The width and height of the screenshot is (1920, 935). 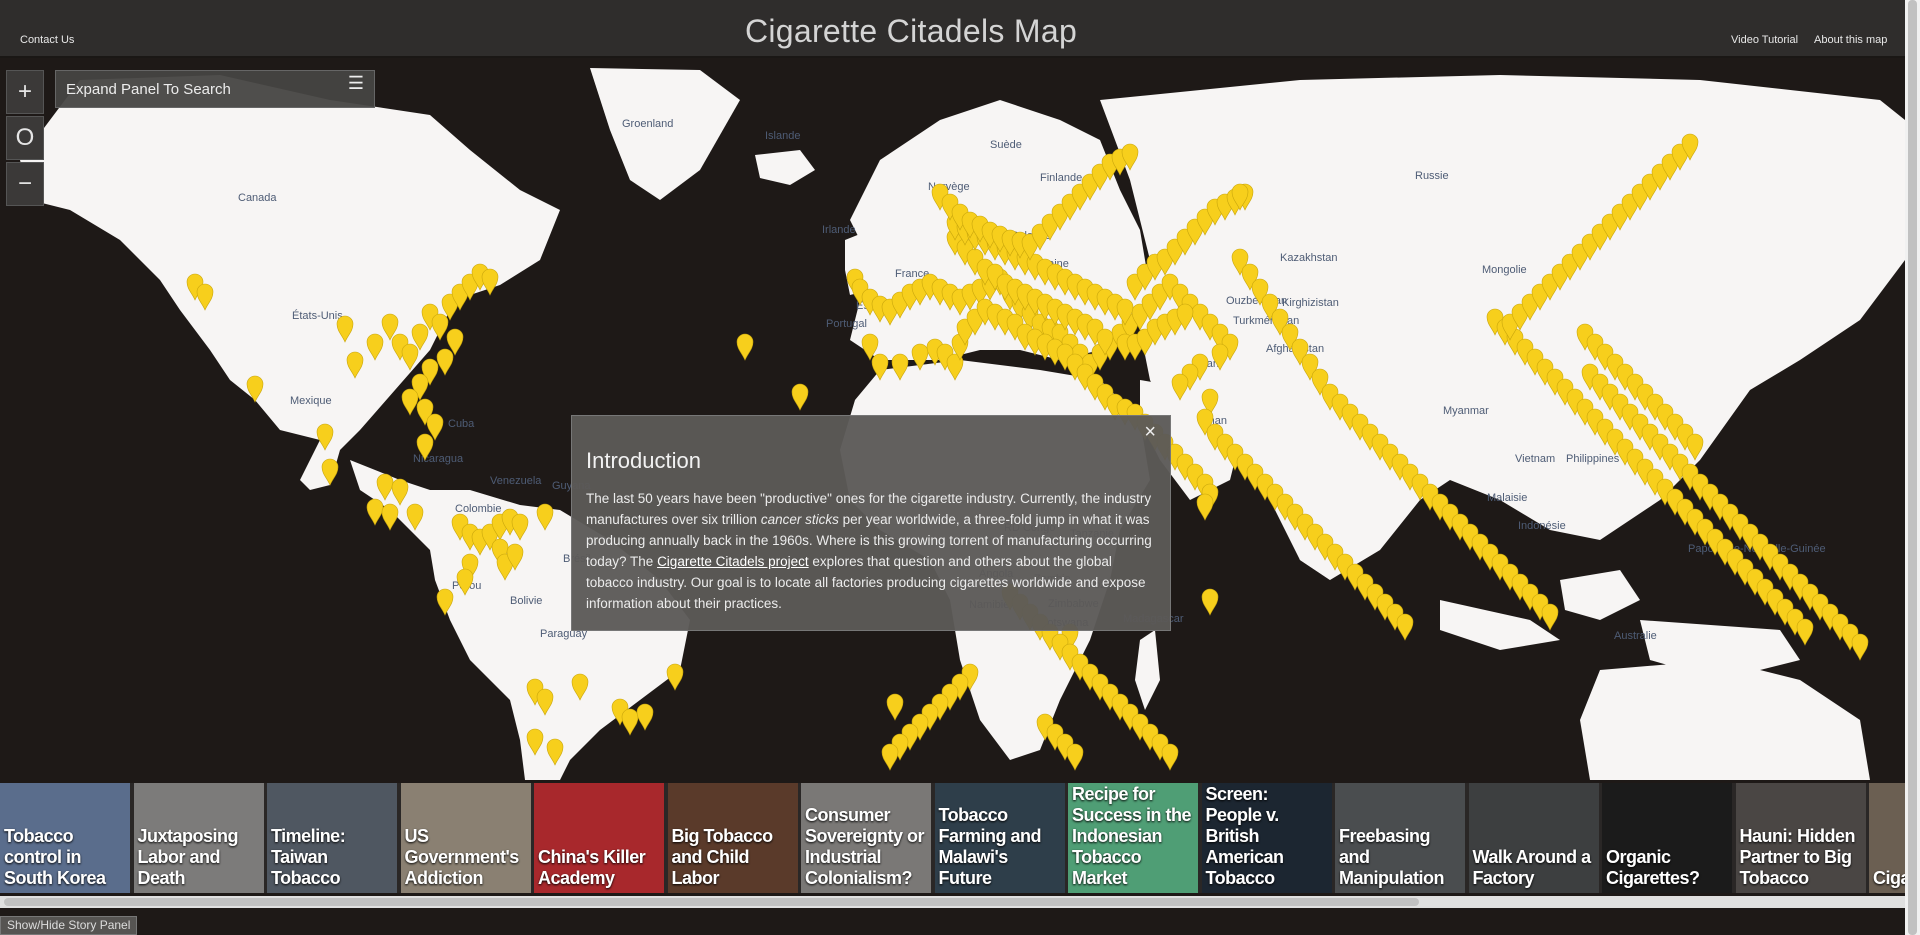 I want to click on story-title: Juxtaposing Labor and Death, so click(x=188, y=857).